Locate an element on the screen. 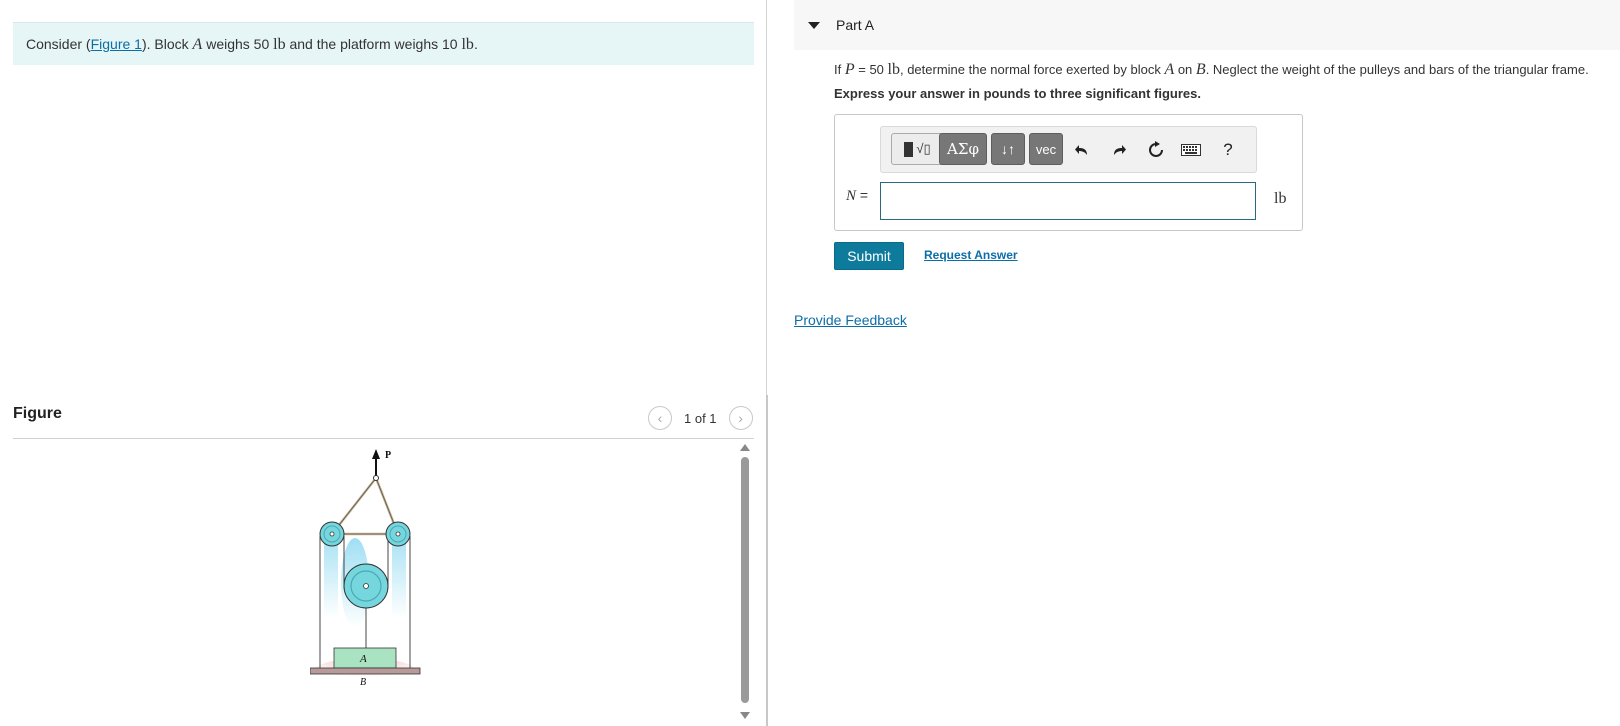  fraction-sqrt-icon: √▯ is located at coordinates (923, 148).